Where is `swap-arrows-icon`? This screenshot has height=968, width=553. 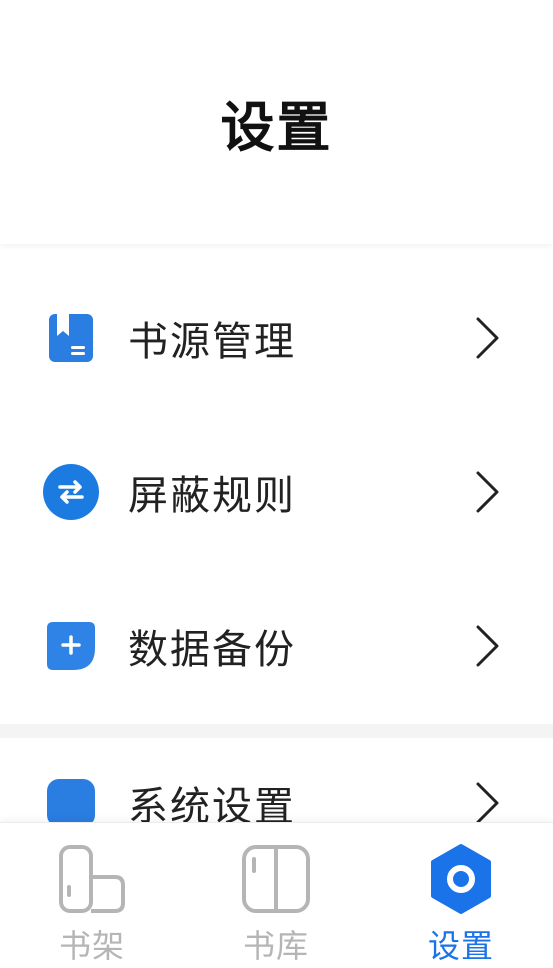 swap-arrows-icon is located at coordinates (71, 492).